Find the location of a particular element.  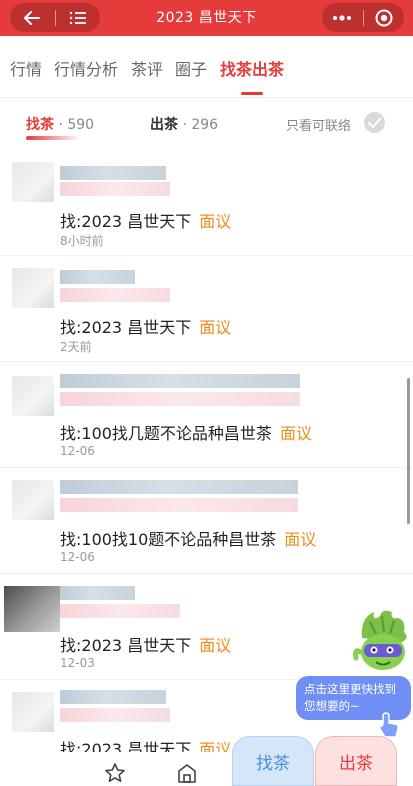

filter-row: 找茶 · 590 出茶 · 296 只看可联络 is located at coordinates (206, 124).